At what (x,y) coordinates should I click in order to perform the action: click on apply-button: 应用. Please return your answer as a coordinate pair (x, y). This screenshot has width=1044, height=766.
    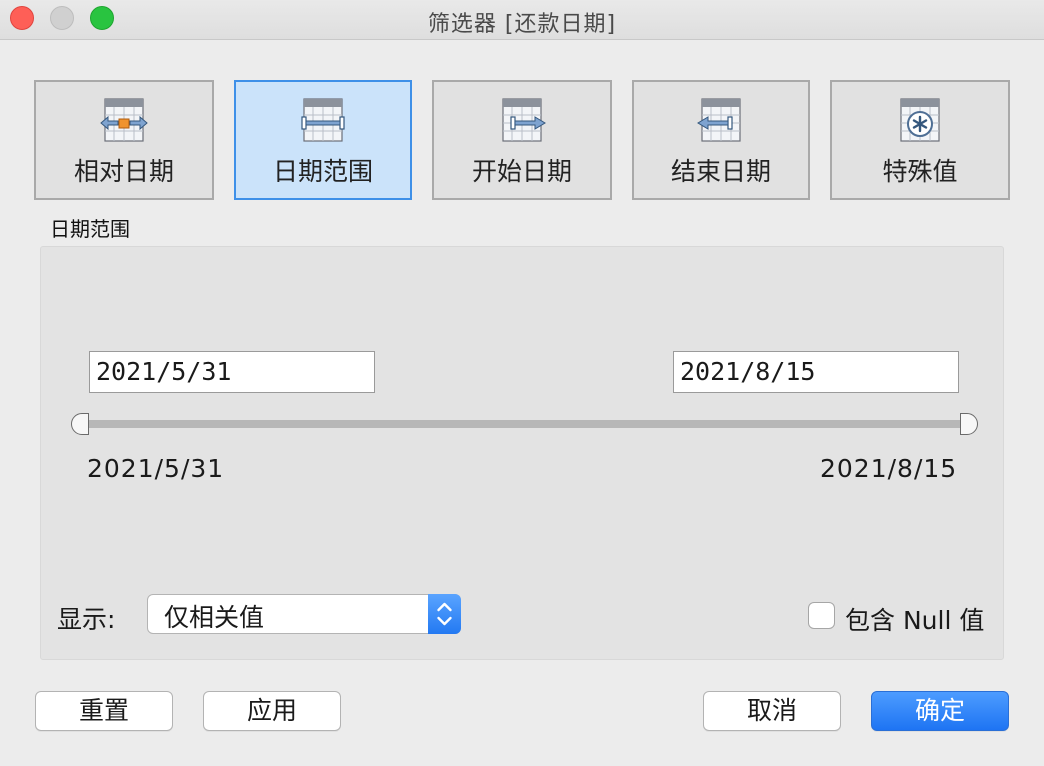
    Looking at the image, I should click on (272, 711).